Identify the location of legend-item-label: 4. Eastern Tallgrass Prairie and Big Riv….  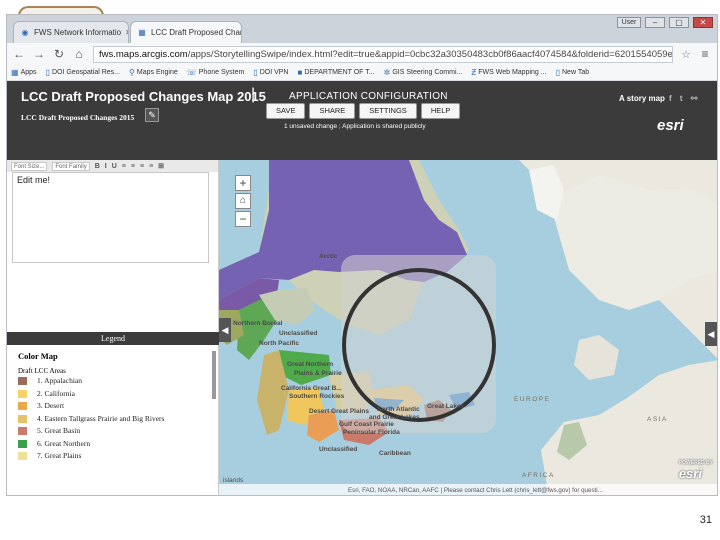
(101, 418).